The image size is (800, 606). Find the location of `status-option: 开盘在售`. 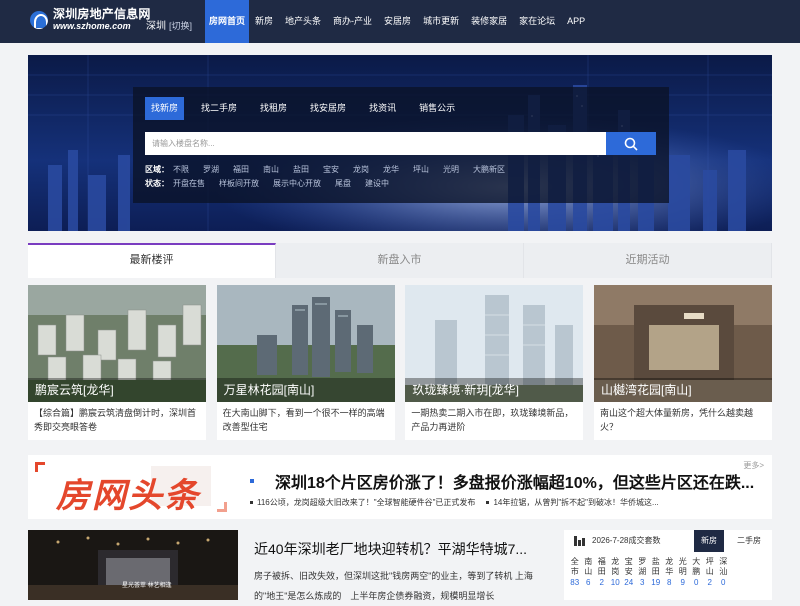

status-option: 开盘在售 is located at coordinates (189, 183).